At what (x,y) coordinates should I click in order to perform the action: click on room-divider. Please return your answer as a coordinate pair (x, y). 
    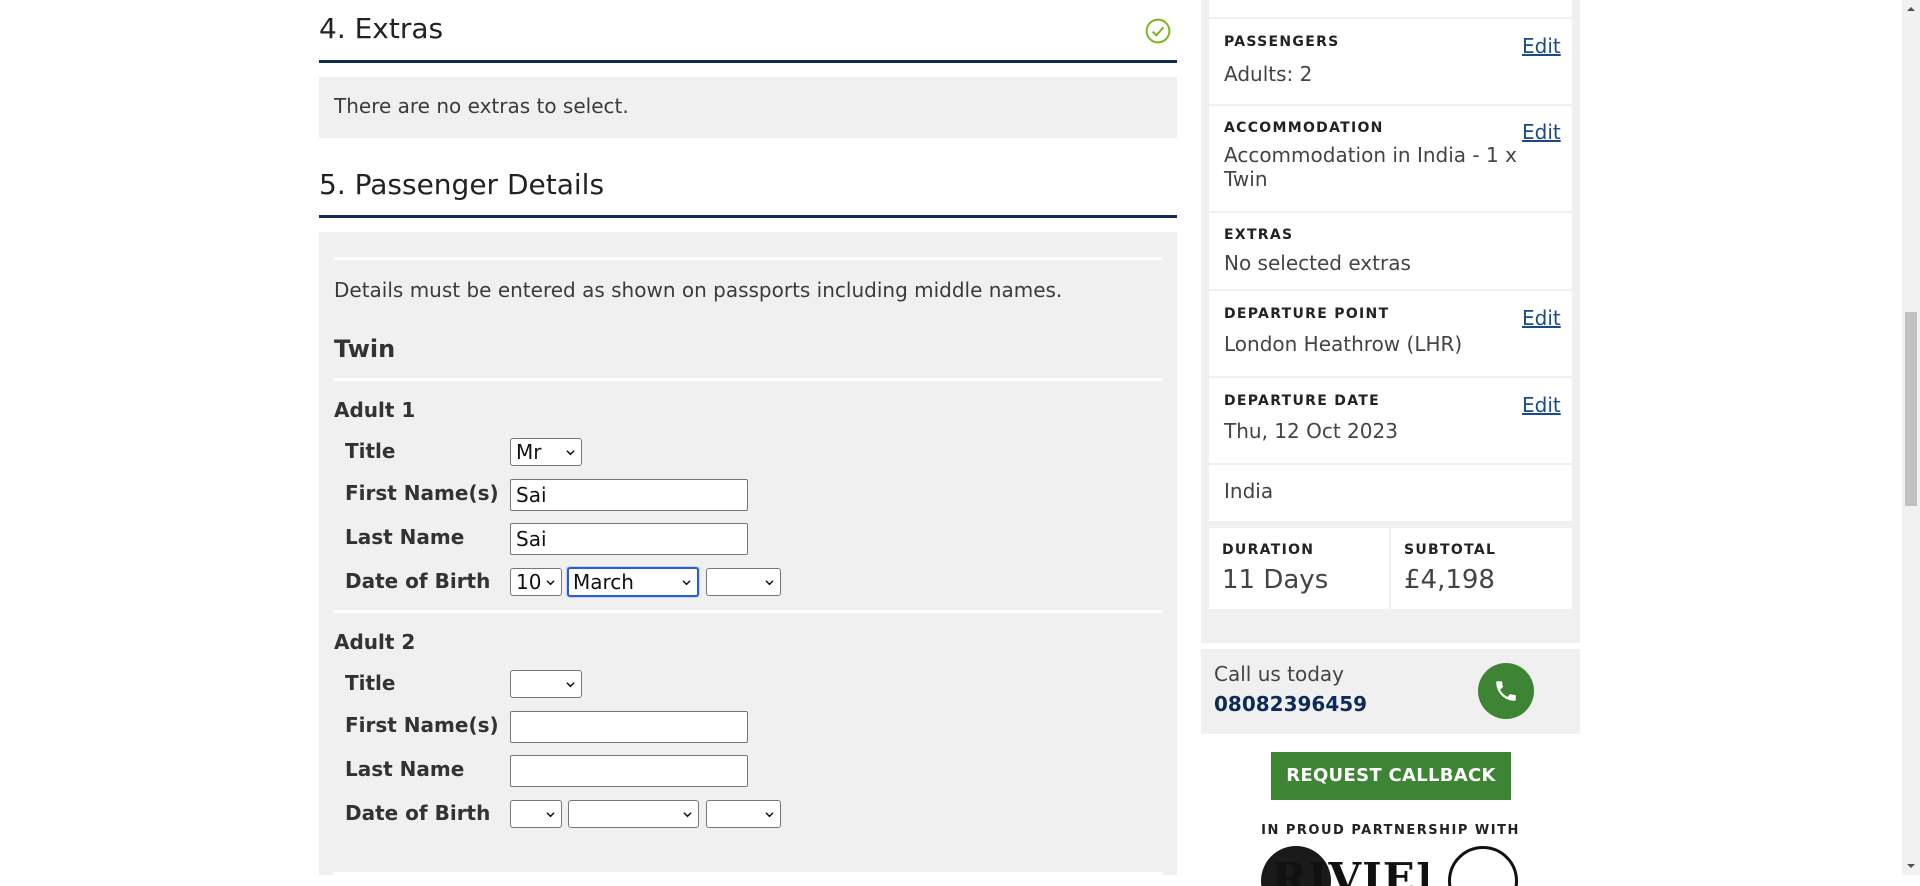
    Looking at the image, I should click on (748, 379).